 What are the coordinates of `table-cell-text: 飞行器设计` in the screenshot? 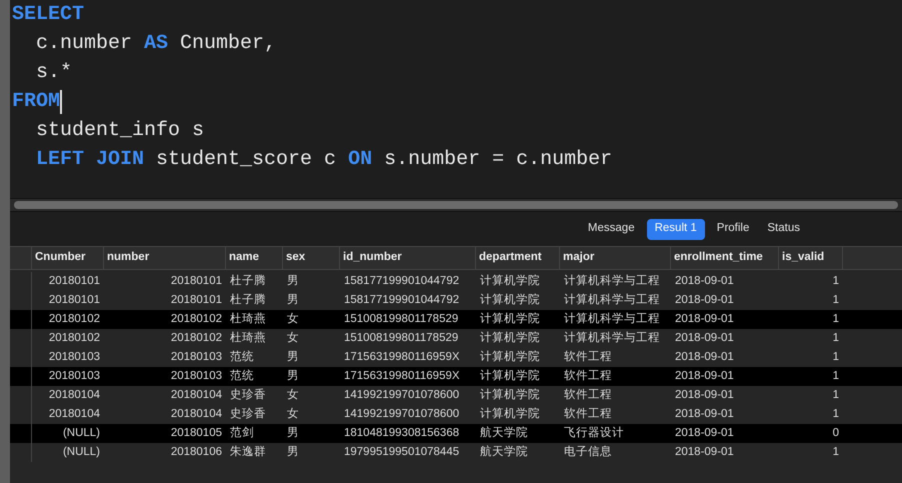 It's located at (594, 433).